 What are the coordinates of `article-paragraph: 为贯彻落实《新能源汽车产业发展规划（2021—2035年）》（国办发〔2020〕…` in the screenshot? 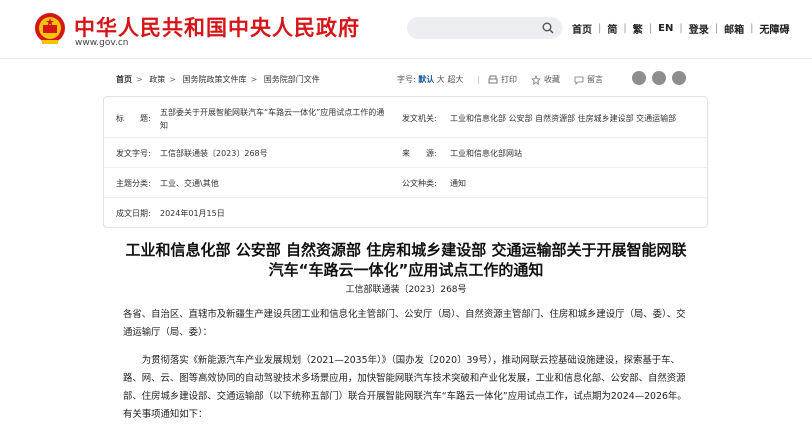 It's located at (405, 387).